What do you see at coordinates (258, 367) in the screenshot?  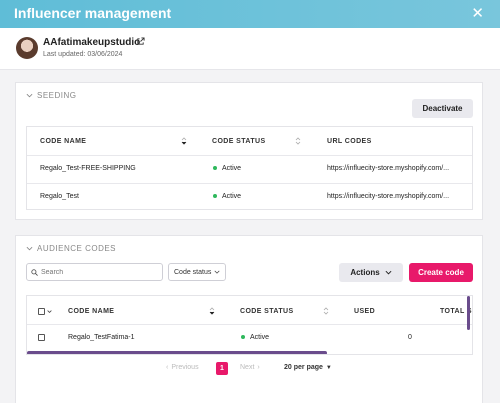 I see `chevron-right-icon: ›` at bounding box center [258, 367].